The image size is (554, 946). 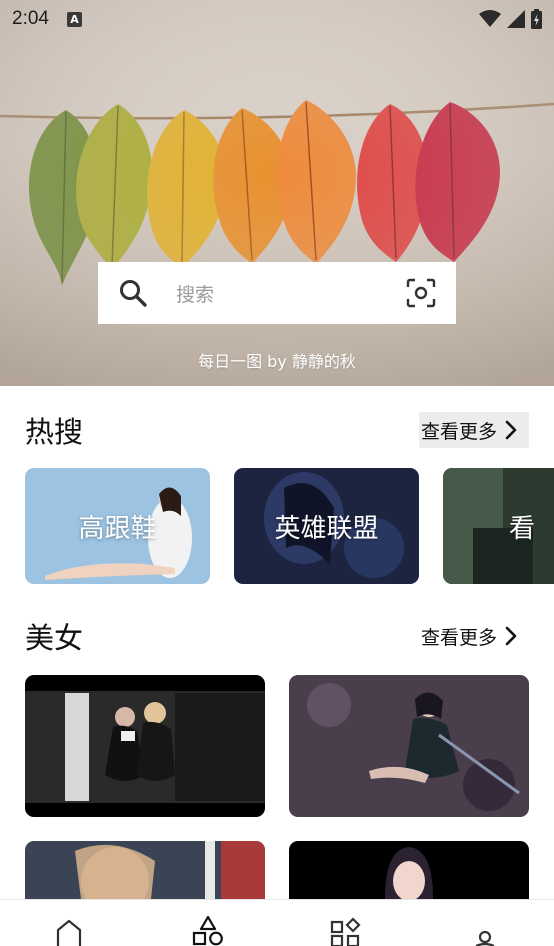 I want to click on search-bar: 搜索, so click(x=277, y=293).